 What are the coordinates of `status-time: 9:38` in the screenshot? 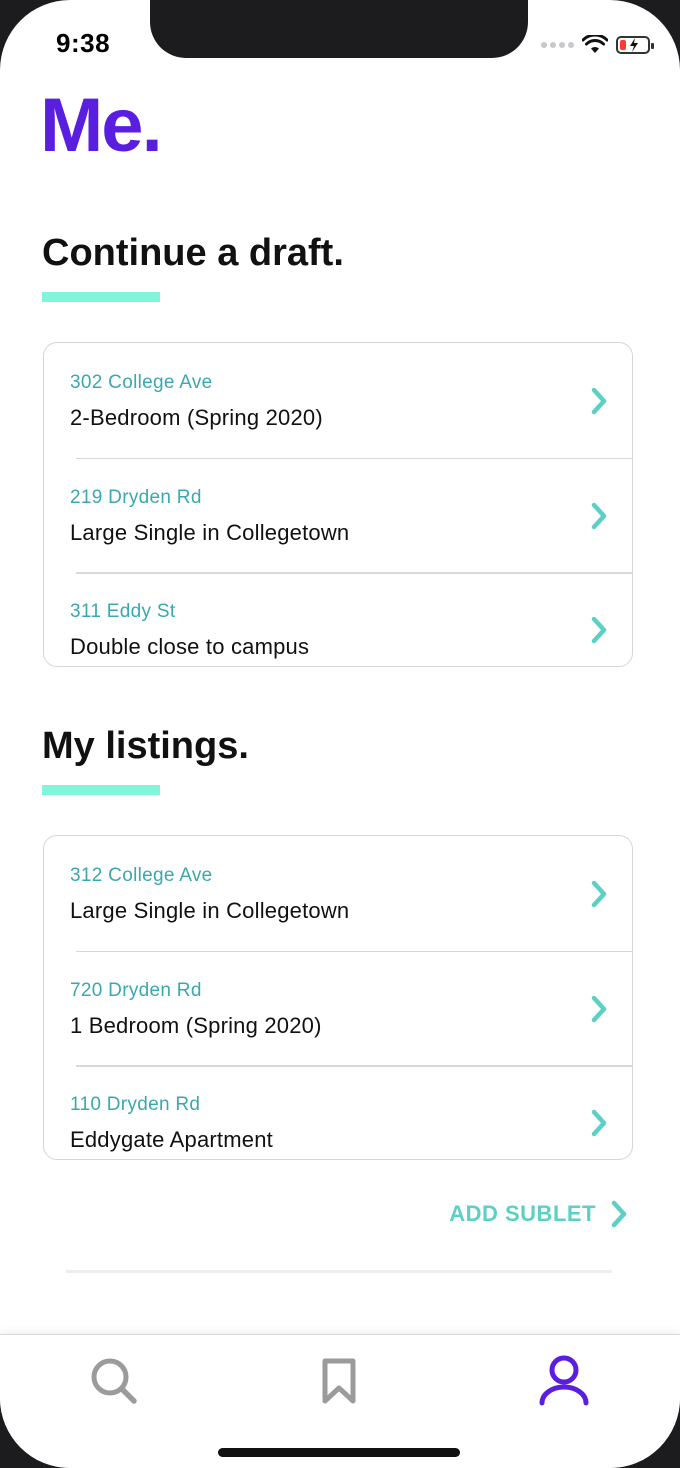 It's located at (83, 43).